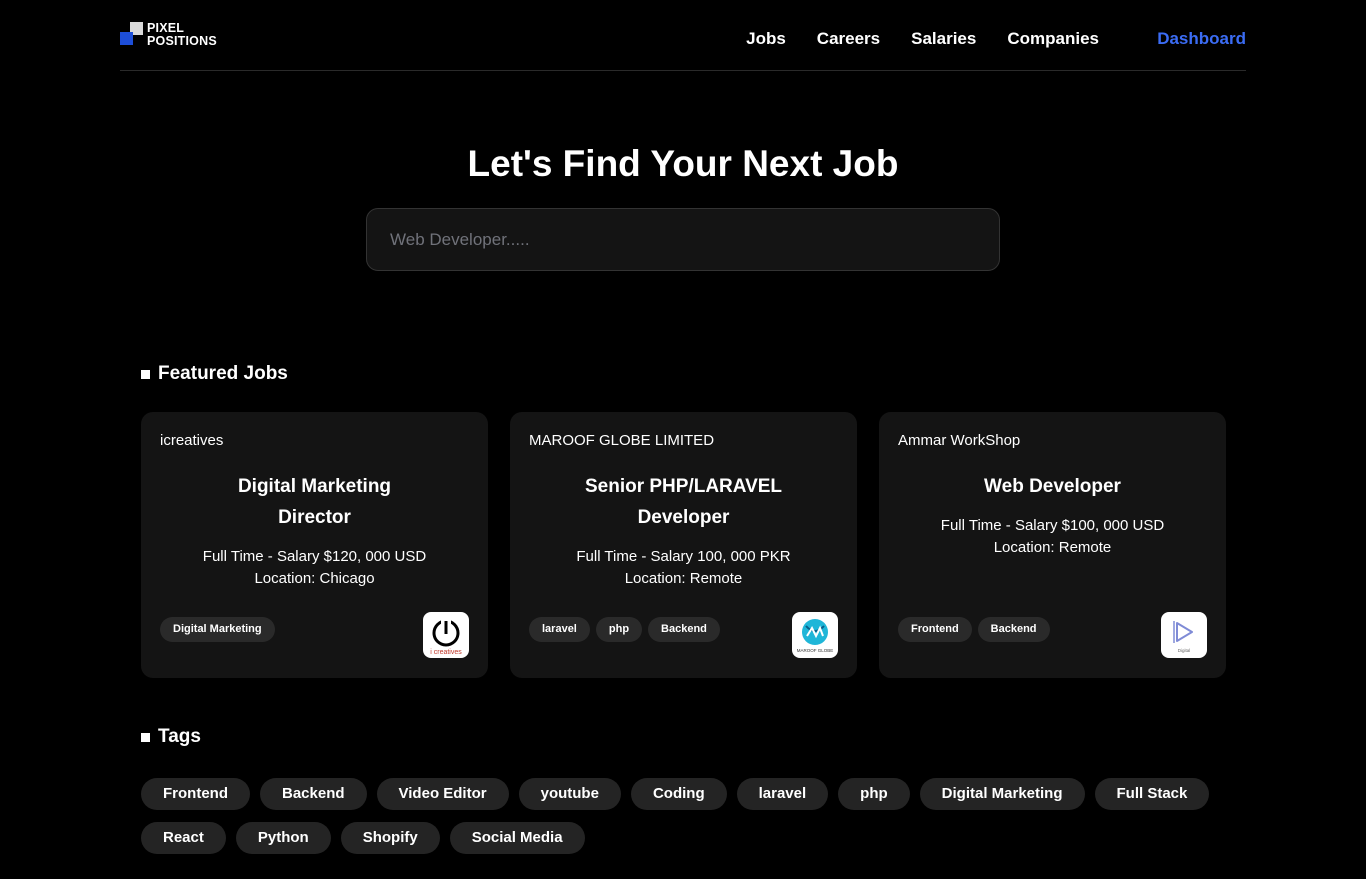  Describe the element at coordinates (1053, 39) in the screenshot. I see `nav-companies: Companies` at that location.